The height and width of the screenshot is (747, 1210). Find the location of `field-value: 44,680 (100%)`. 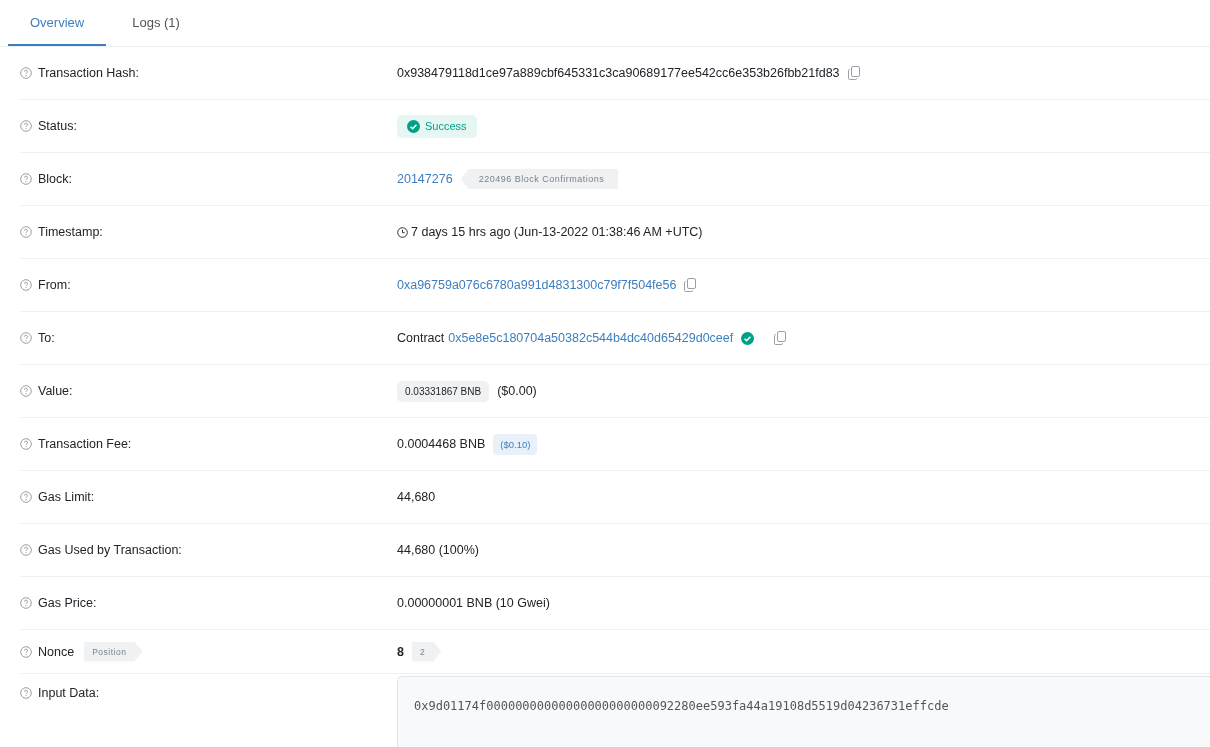

field-value: 44,680 (100%) is located at coordinates (438, 550).